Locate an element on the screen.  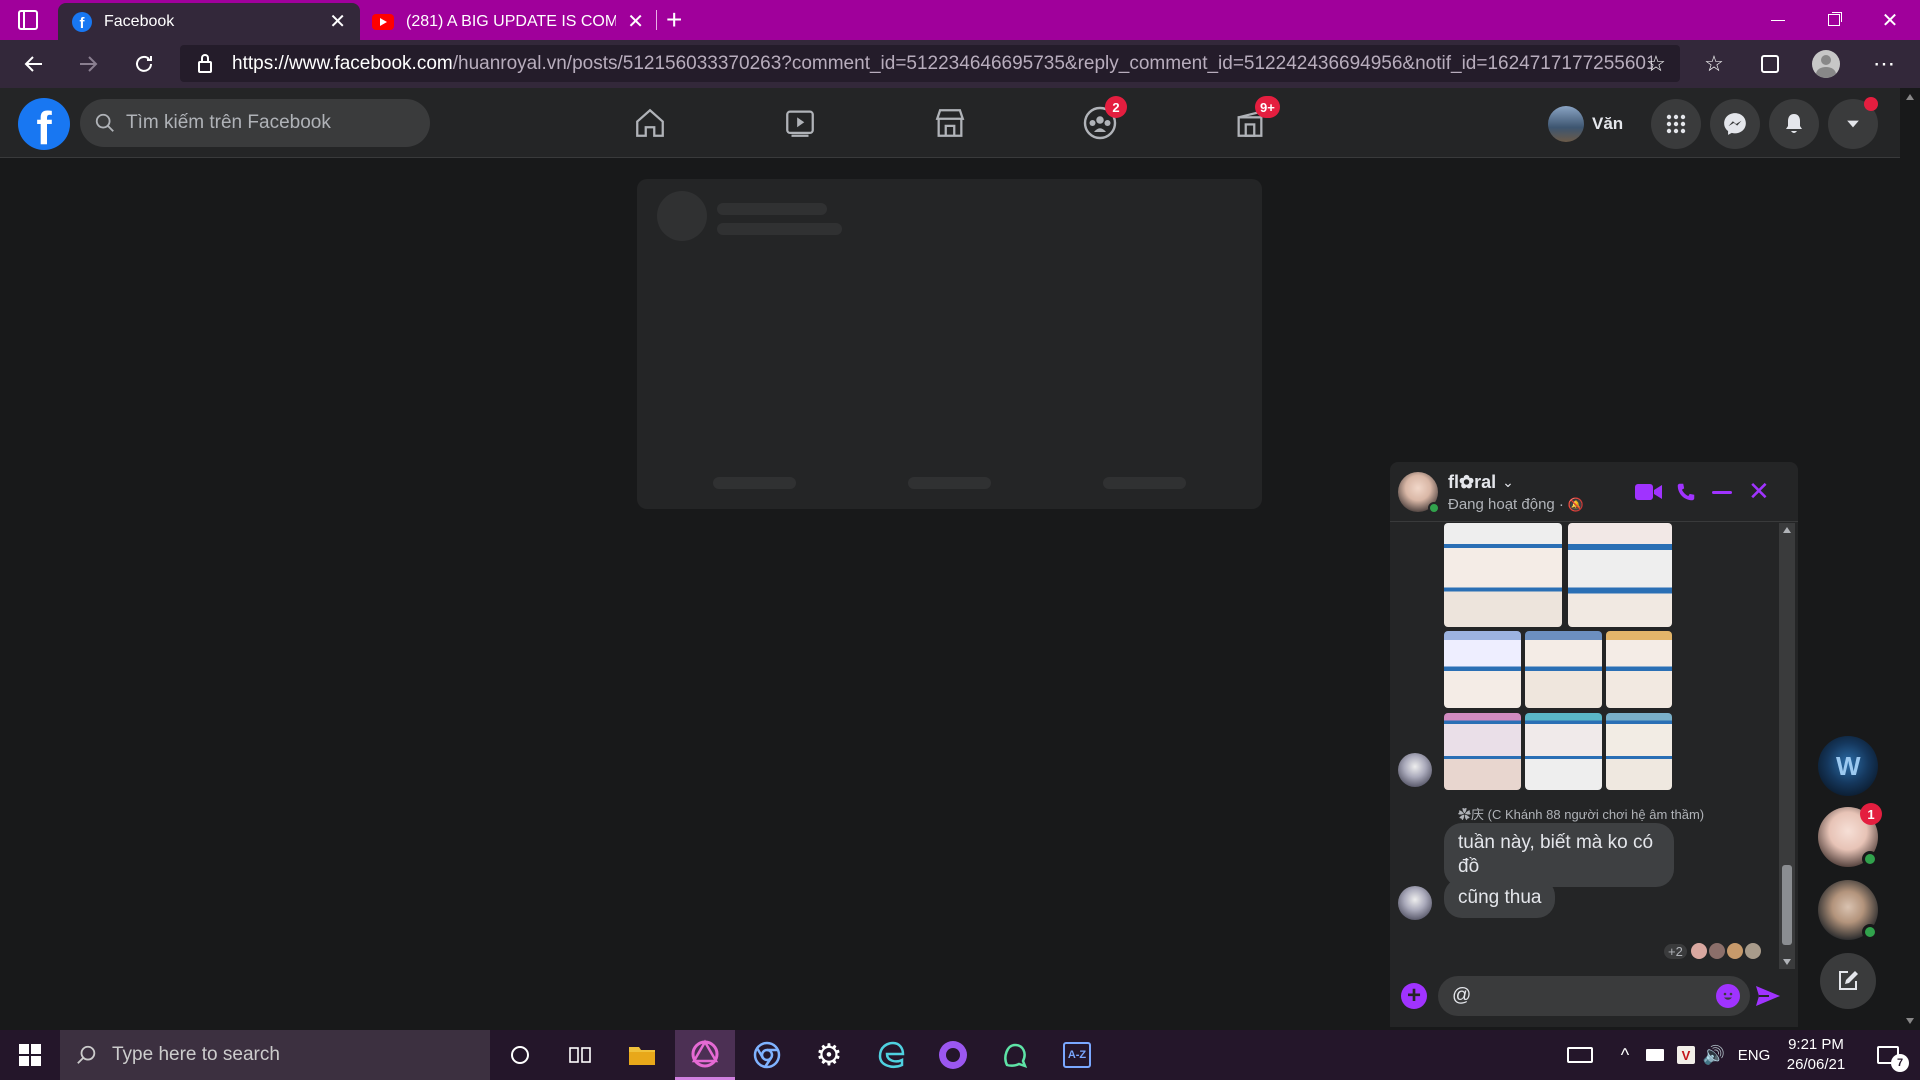
collections-icon is located at coordinates (1770, 64).